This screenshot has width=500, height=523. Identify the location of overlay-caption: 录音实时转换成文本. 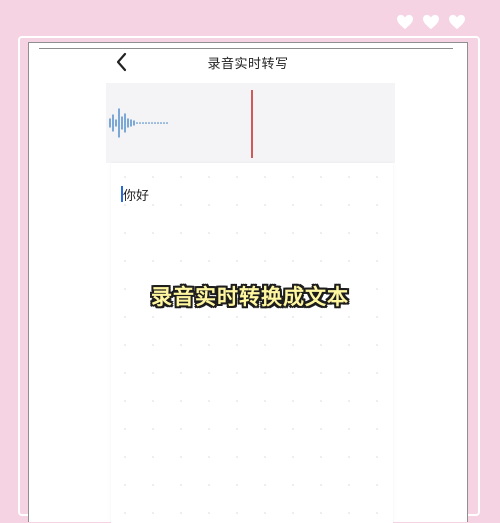
(250, 297).